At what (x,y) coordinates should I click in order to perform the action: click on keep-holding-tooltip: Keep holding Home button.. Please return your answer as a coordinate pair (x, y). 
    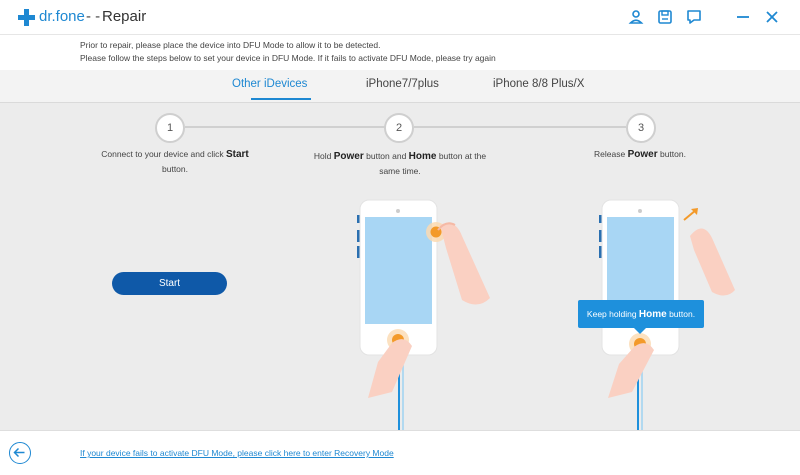
    Looking at the image, I should click on (641, 317).